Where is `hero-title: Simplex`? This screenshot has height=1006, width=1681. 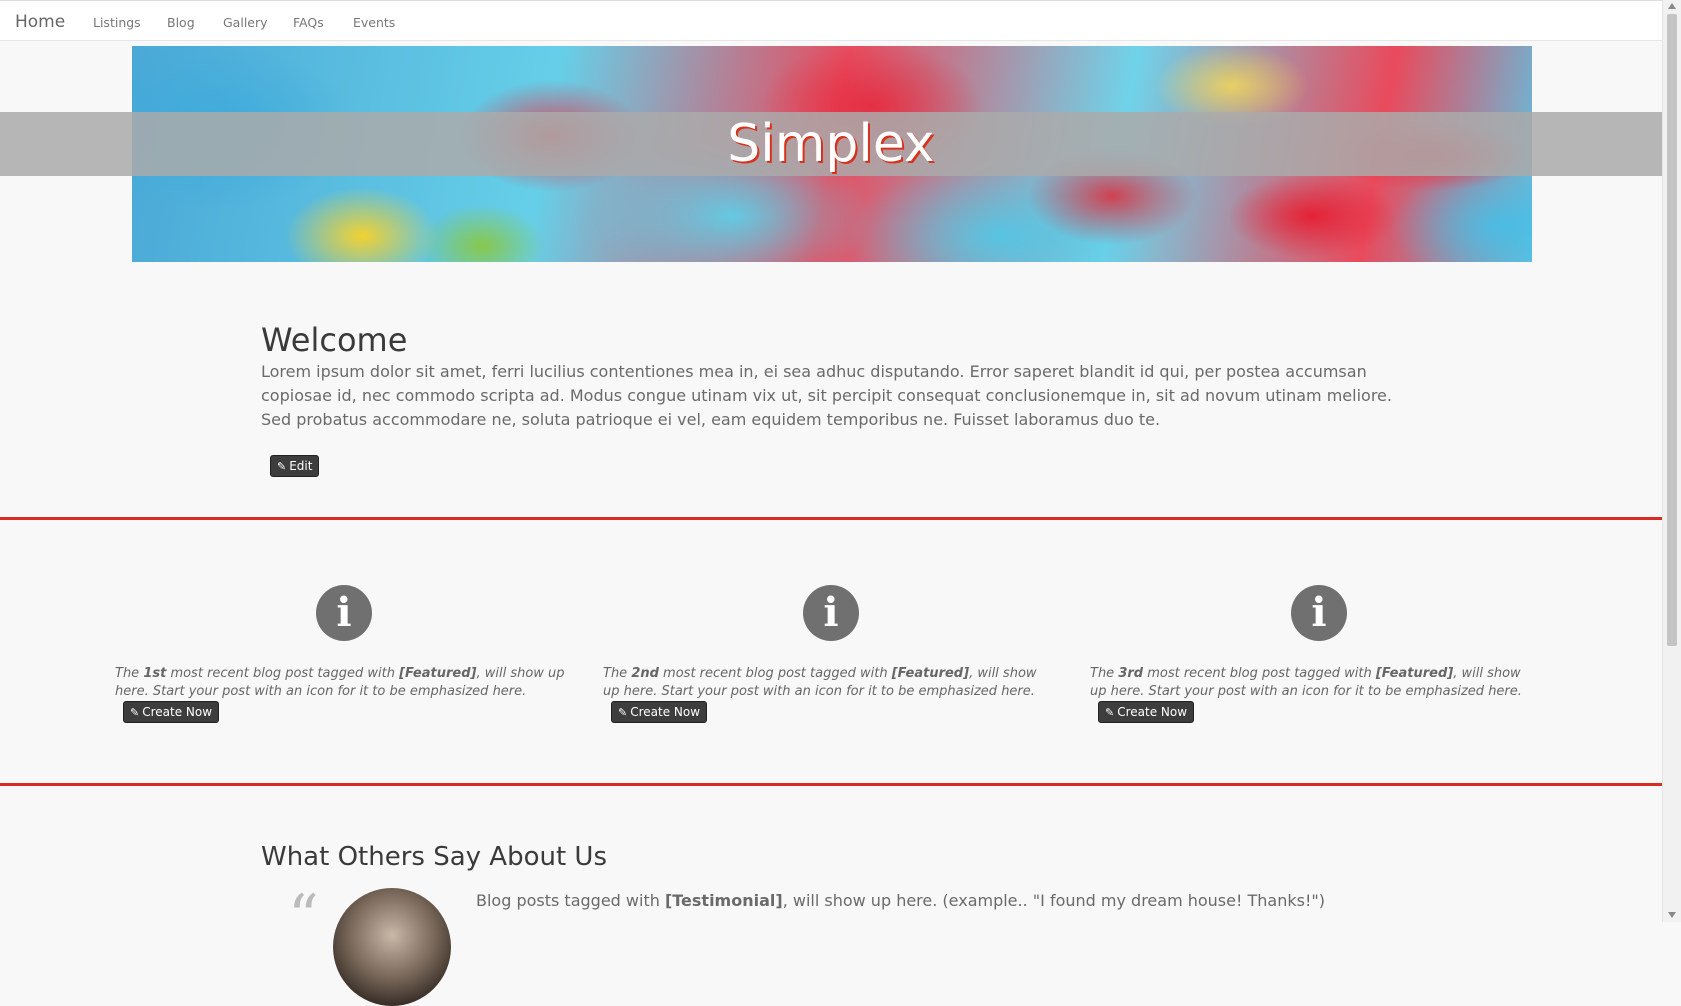
hero-title: Simplex is located at coordinates (831, 144).